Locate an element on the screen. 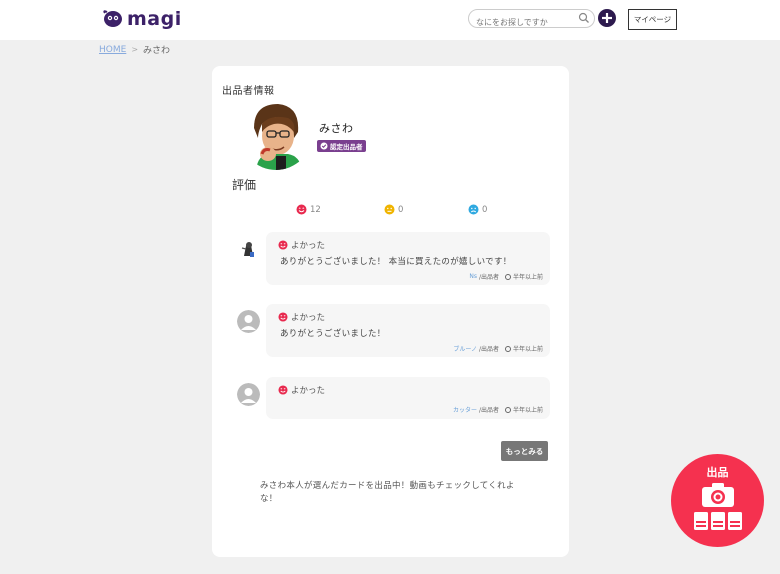  seller-avatar is located at coordinates (276, 134).